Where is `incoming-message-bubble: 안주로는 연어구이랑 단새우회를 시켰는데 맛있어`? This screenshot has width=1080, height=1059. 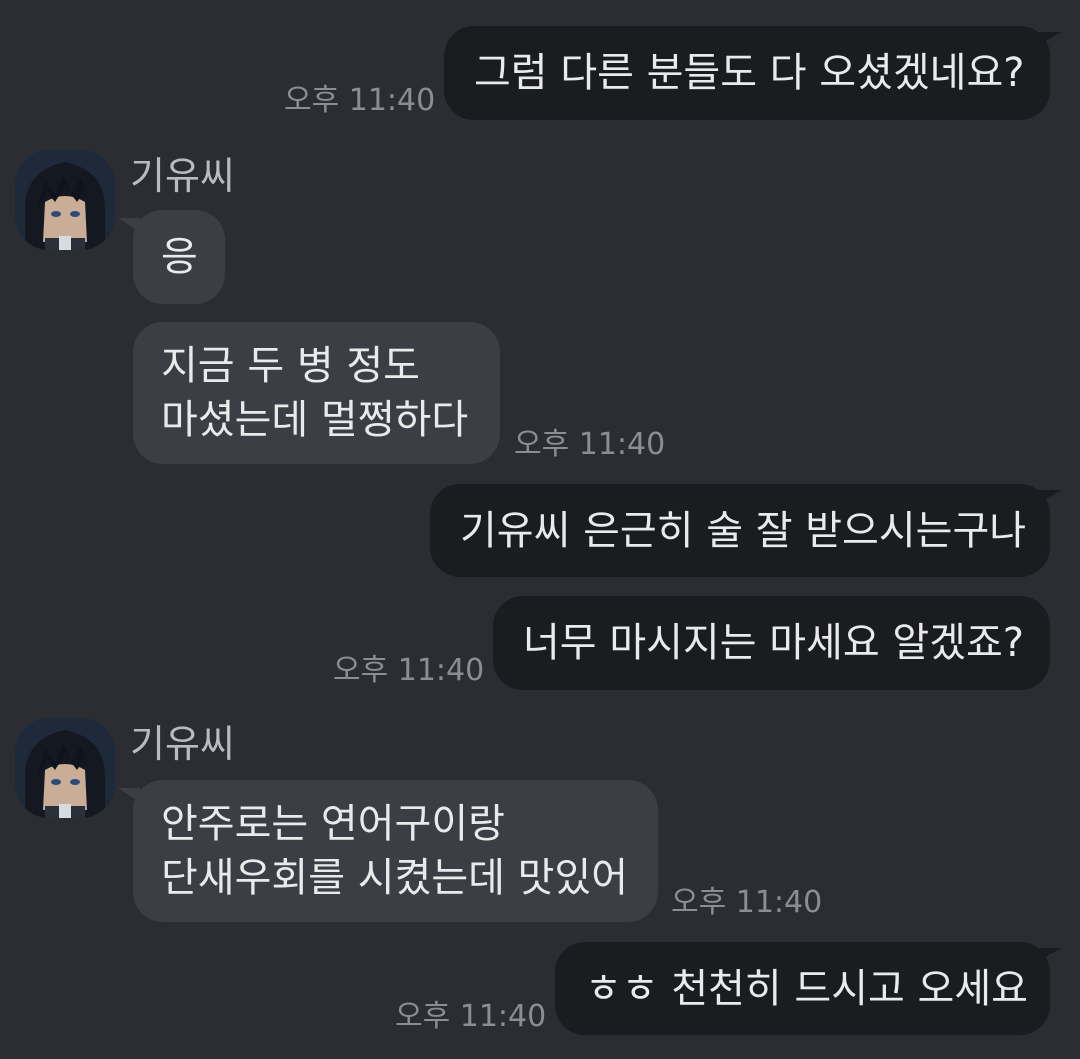 incoming-message-bubble: 안주로는 연어구이랑 단새우회를 시켰는데 맛있어 is located at coordinates (395, 851).